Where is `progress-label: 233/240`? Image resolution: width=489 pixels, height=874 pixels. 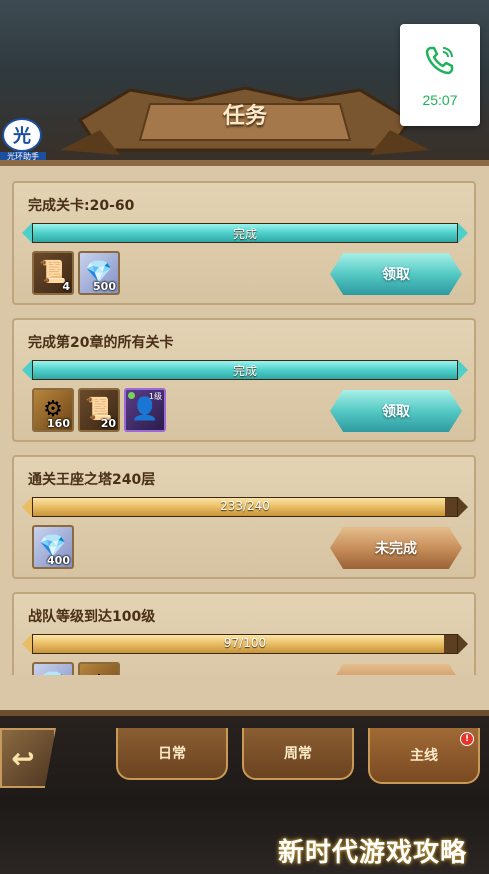 progress-label: 233/240 is located at coordinates (245, 506).